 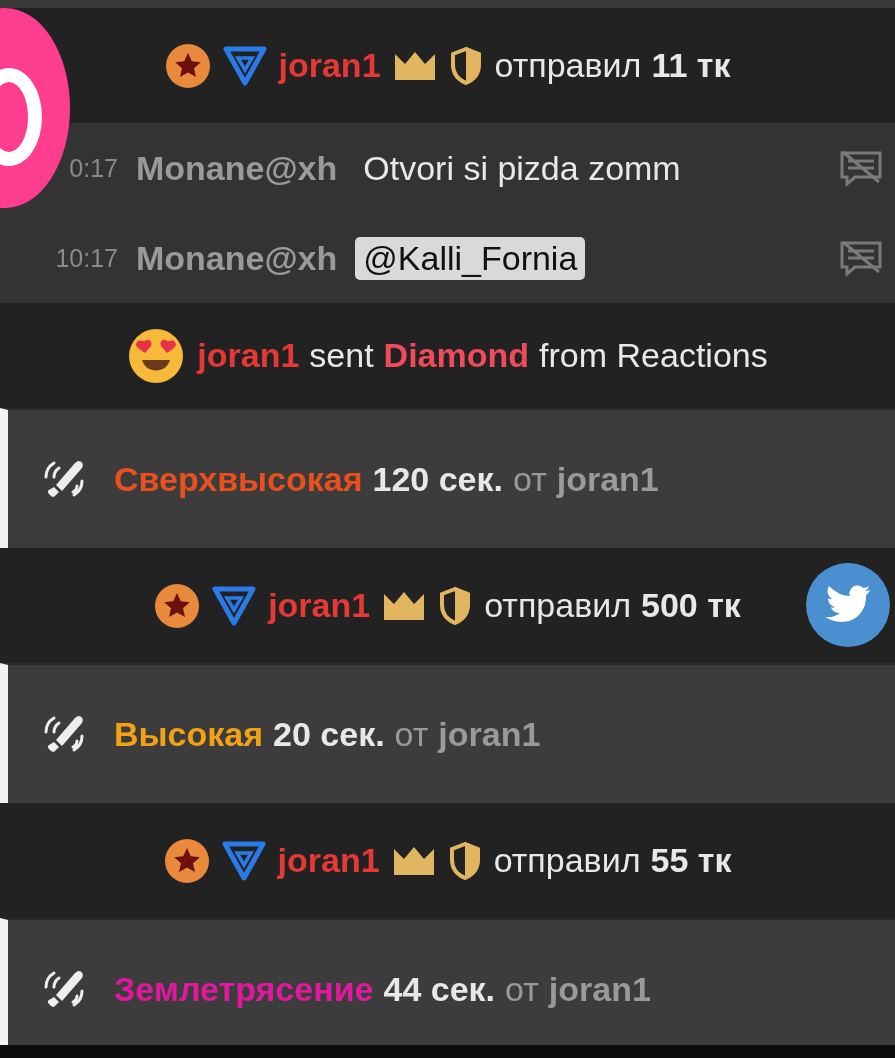 What do you see at coordinates (848, 605) in the screenshot?
I see `bird-icon` at bounding box center [848, 605].